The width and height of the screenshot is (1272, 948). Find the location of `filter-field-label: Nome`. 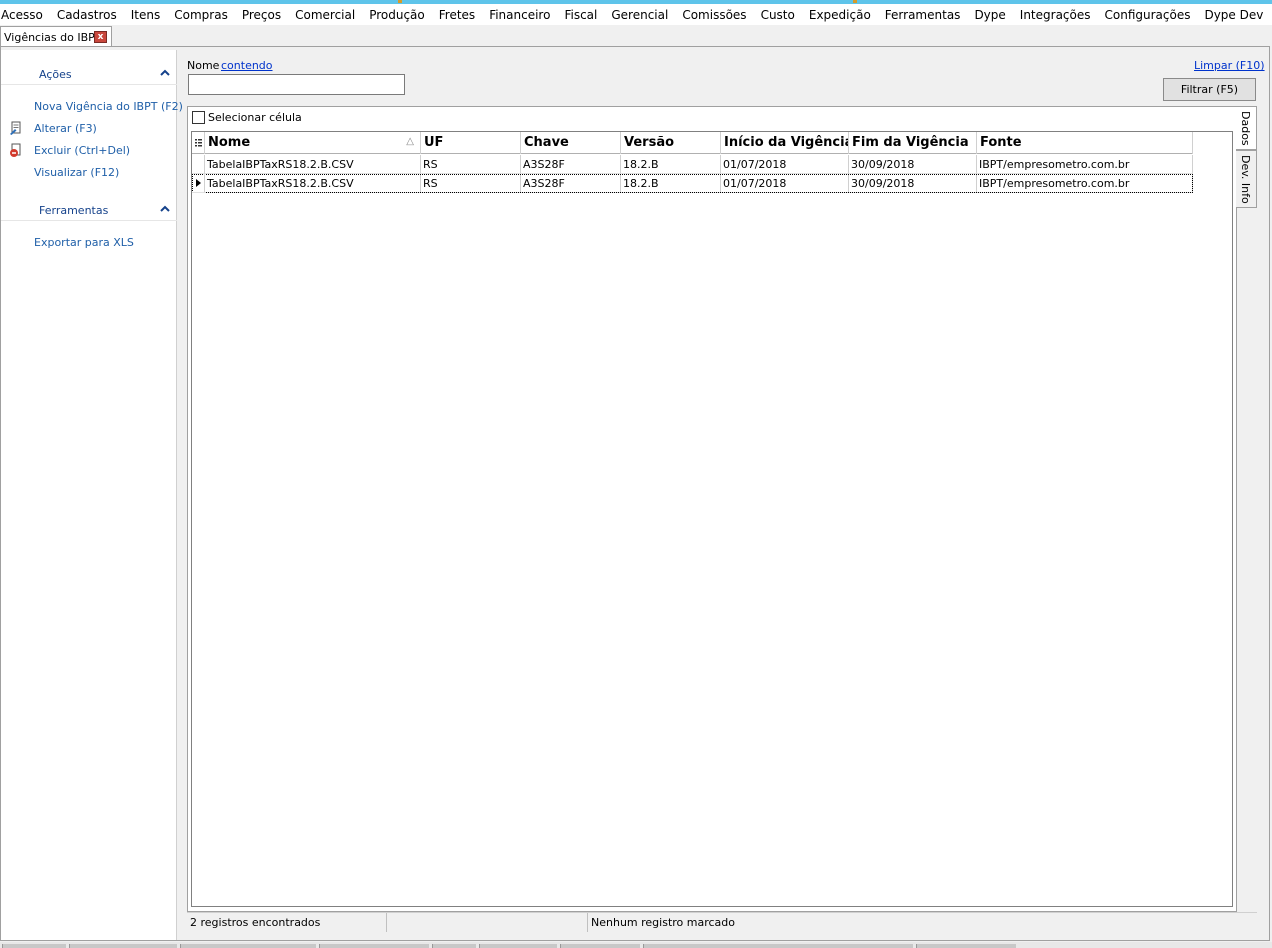

filter-field-label: Nome is located at coordinates (203, 65).